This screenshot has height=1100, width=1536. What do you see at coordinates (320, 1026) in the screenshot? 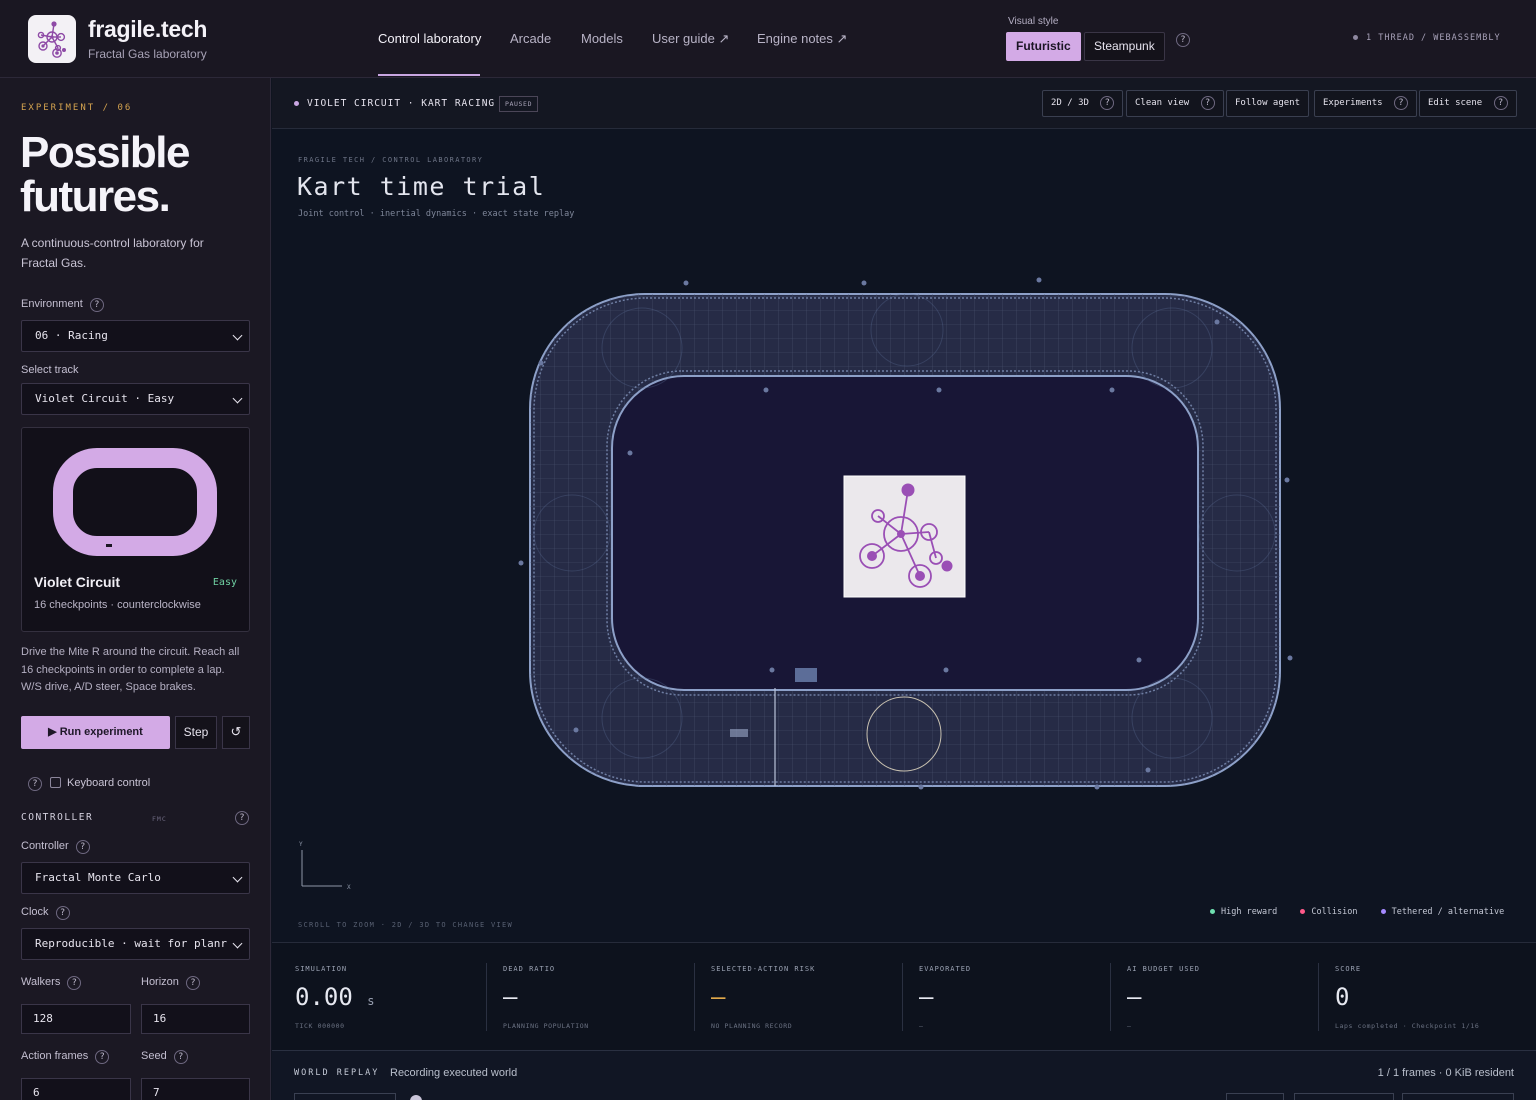
I see `stat-foot: TICK 000000` at bounding box center [320, 1026].